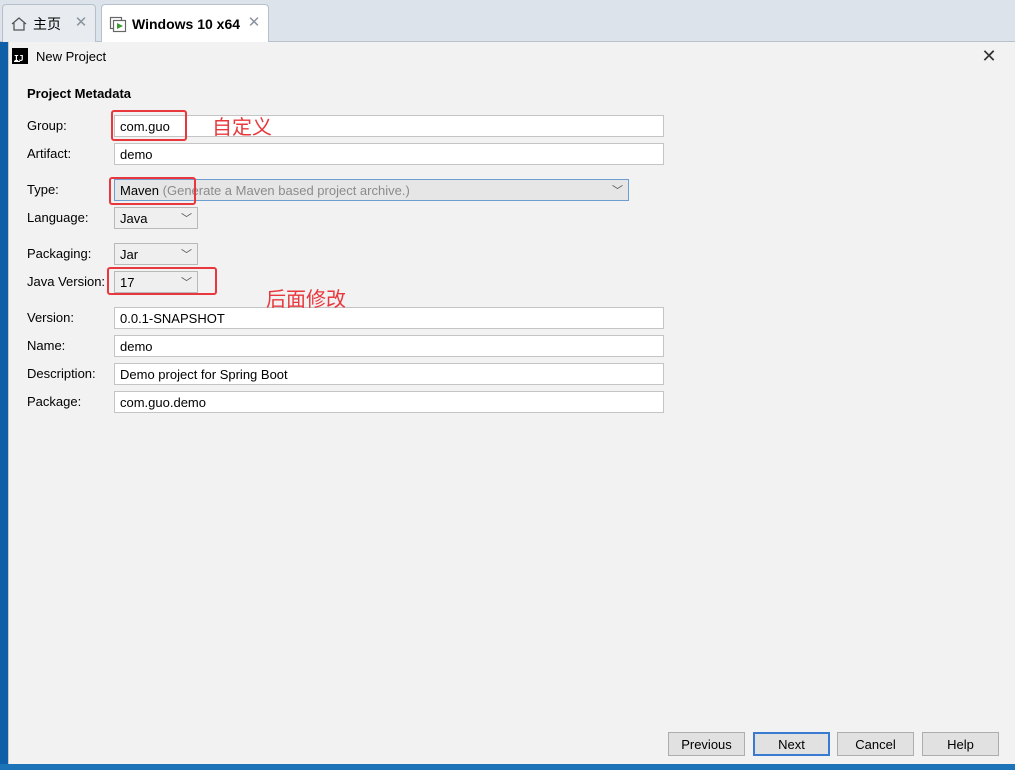 The height and width of the screenshot is (770, 1015). I want to click on tab-home: 主页 ✕, so click(49, 23).